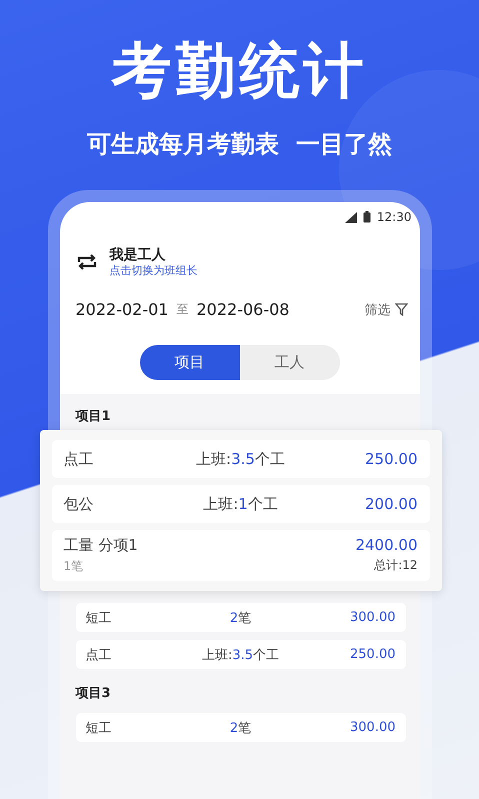 This screenshot has width=479, height=799. I want to click on record-row: 包公 上班:1个工 200.00, so click(241, 504).